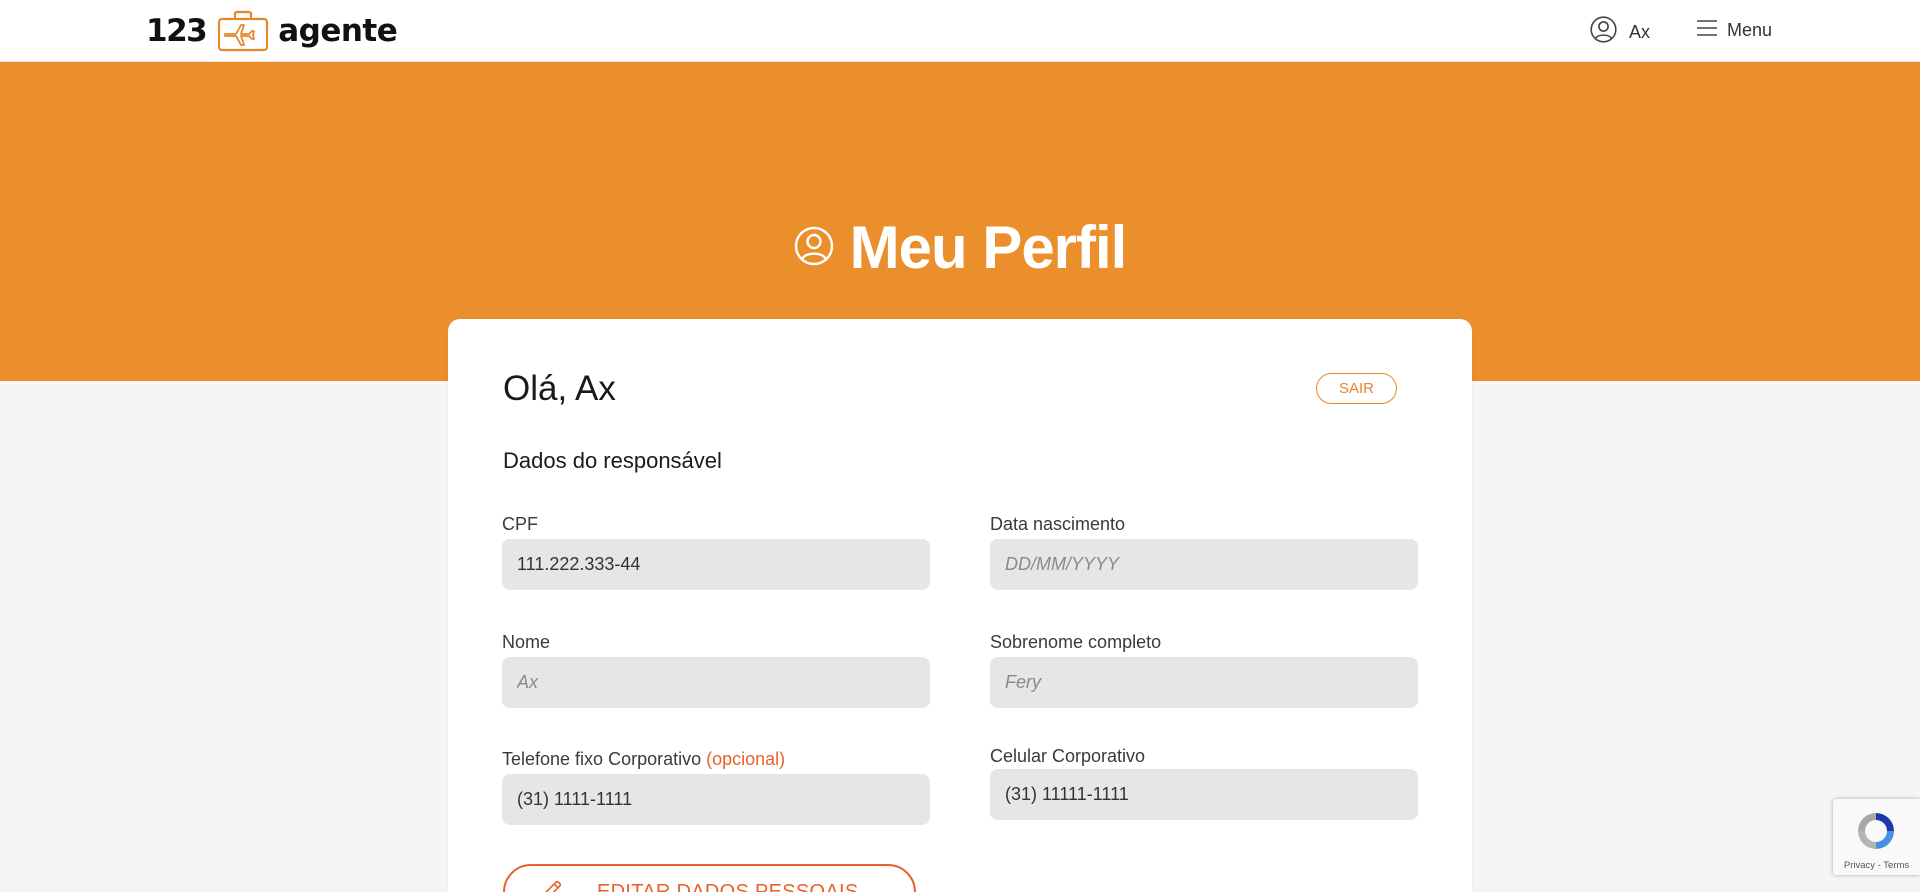  Describe the element at coordinates (602, 759) in the screenshot. I see `landline-label-text: Telefone fixo Corporativo` at that location.